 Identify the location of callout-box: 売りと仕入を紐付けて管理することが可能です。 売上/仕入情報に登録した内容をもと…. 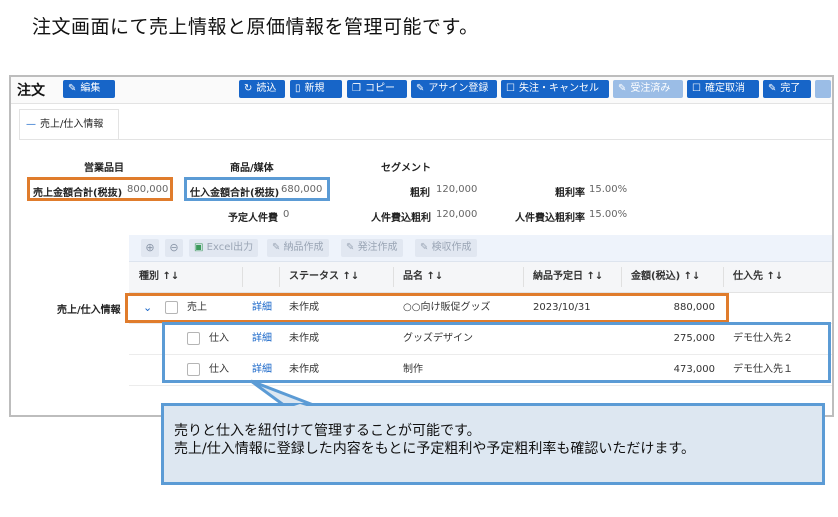
(493, 444).